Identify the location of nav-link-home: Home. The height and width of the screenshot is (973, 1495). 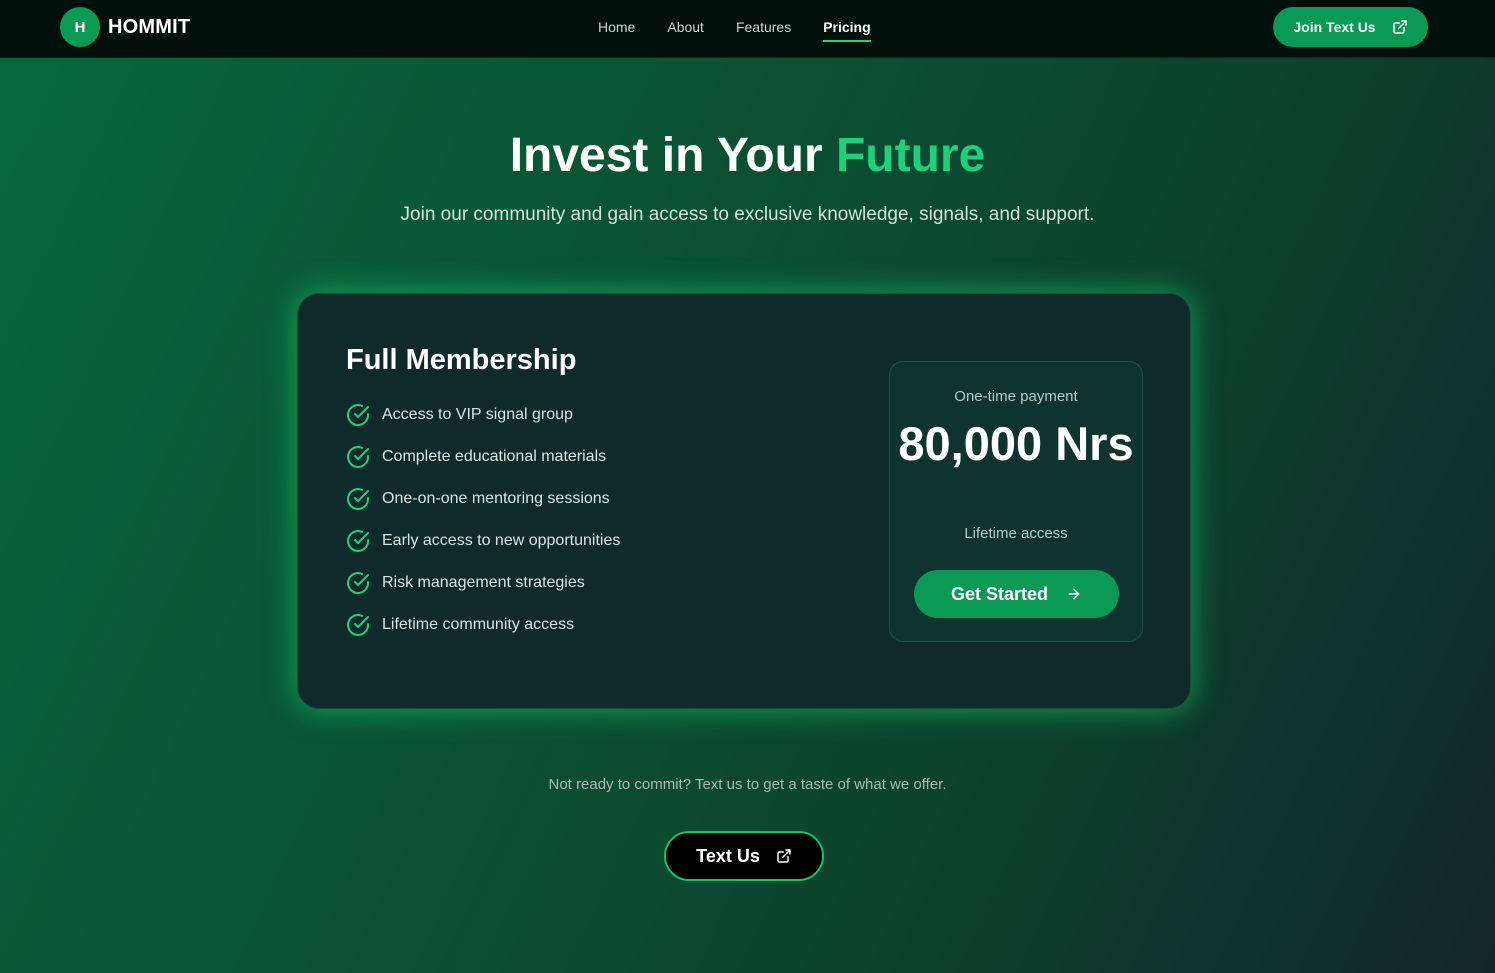
(616, 30).